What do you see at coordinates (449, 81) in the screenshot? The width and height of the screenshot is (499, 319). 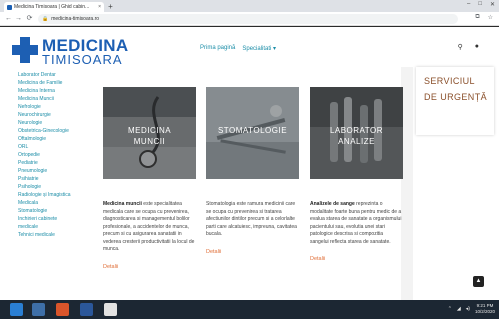 I see `urgent-line-1: SERVICIUL` at bounding box center [449, 81].